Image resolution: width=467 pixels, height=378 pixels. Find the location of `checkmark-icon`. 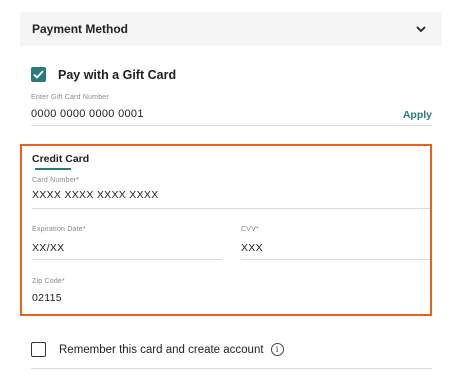

checkmark-icon is located at coordinates (38, 74).